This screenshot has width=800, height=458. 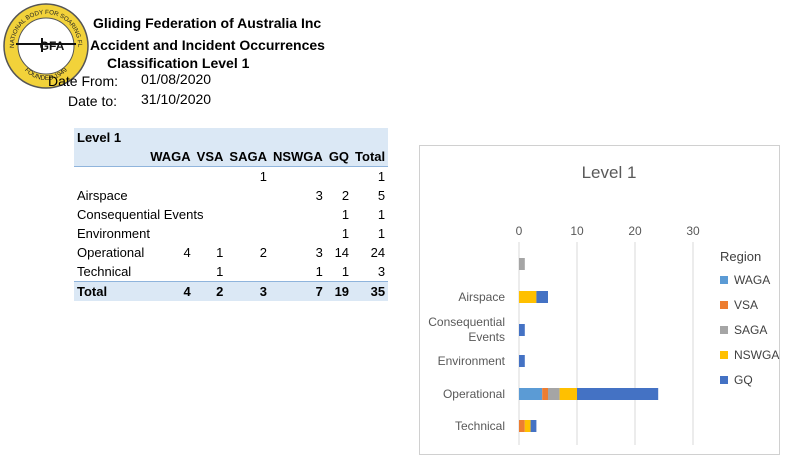 I want to click on table-cell: 4, so click(x=187, y=252).